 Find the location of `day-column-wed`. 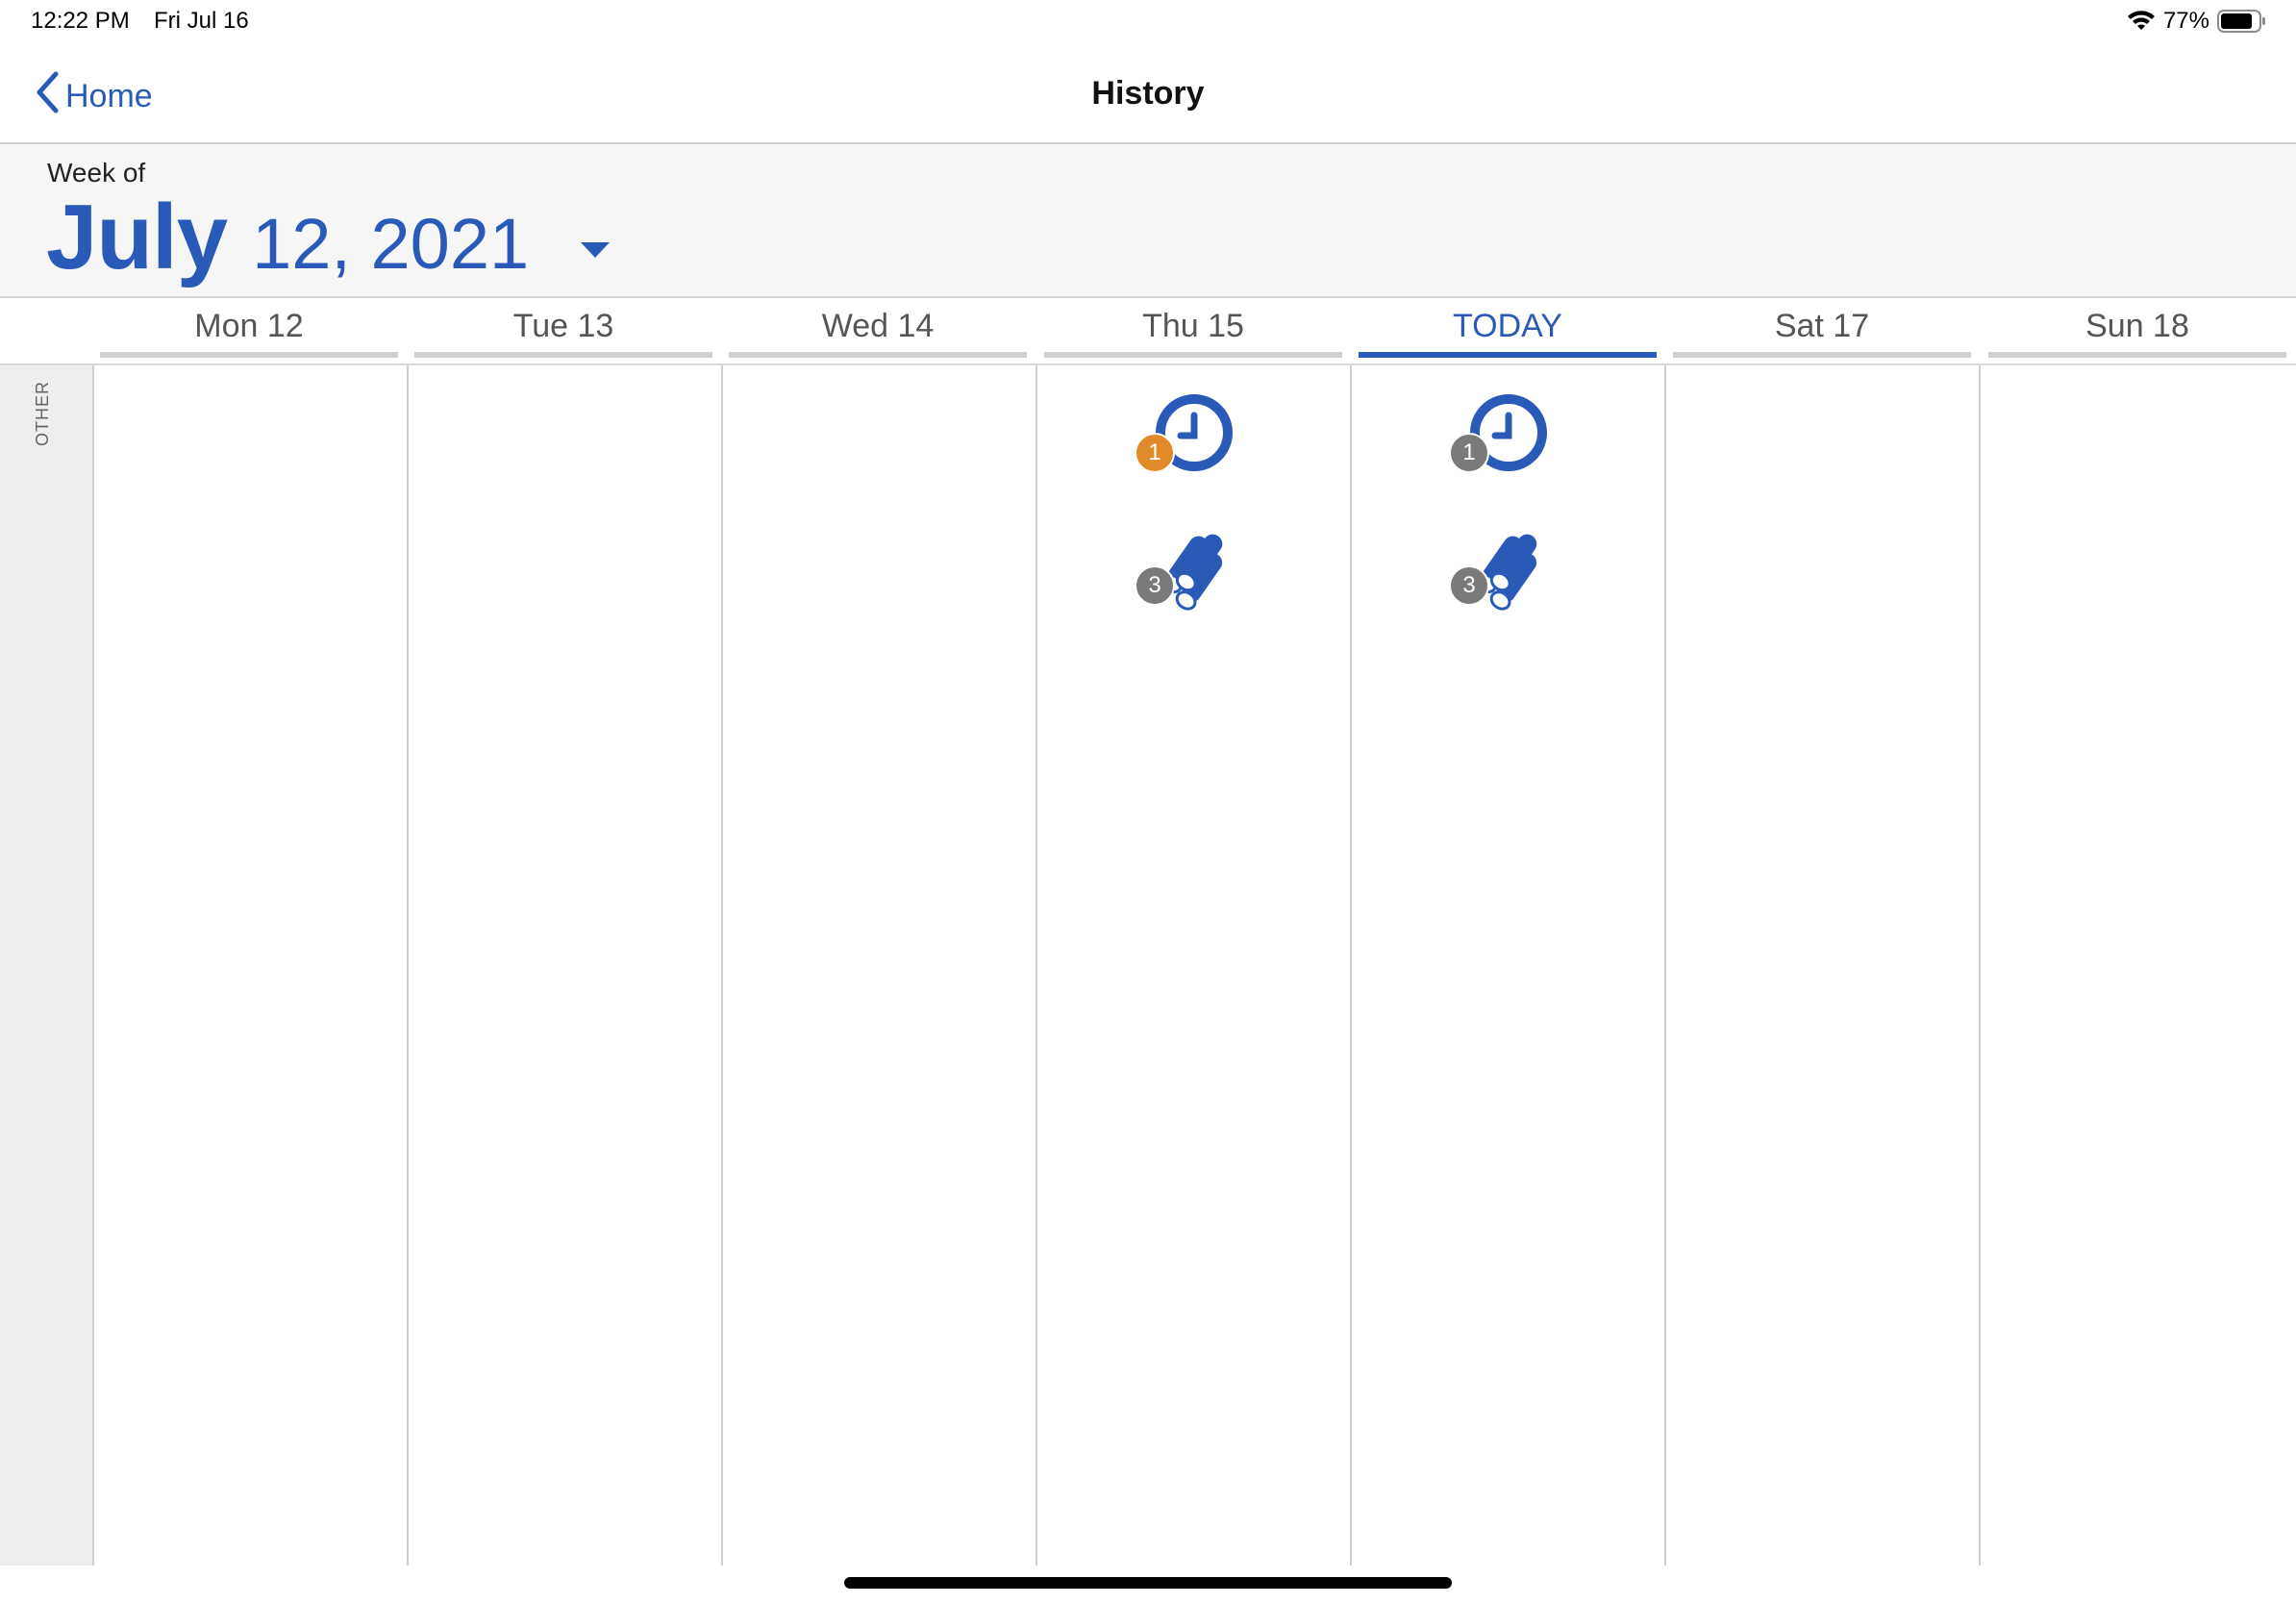

day-column-wed is located at coordinates (880, 965).